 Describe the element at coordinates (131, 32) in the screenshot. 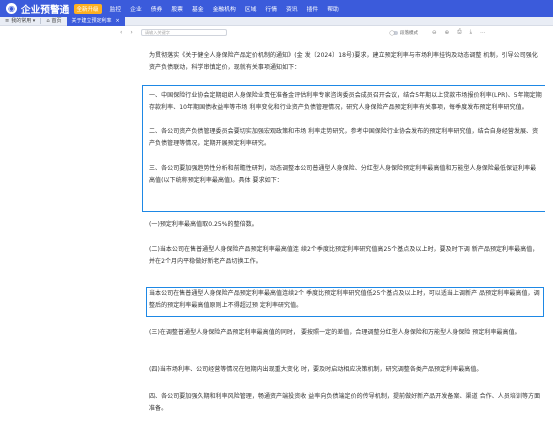

I see `forward-icon: ›` at that location.